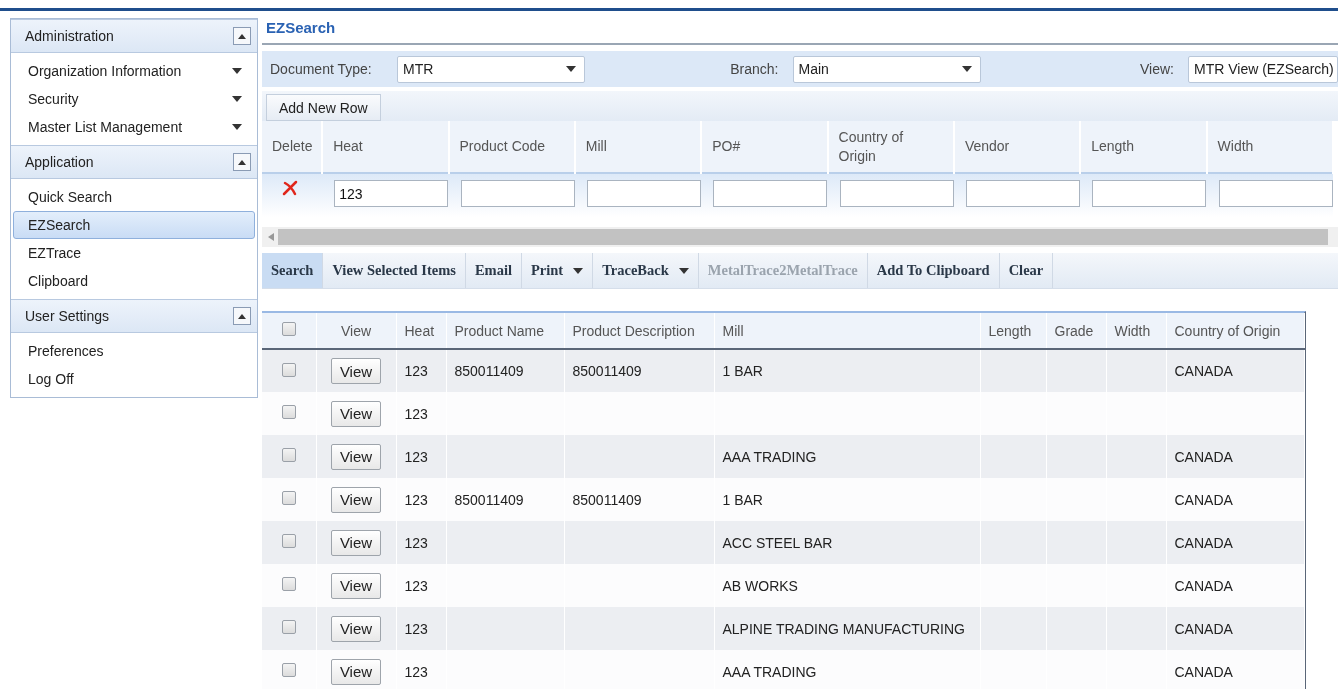  What do you see at coordinates (1026, 270) in the screenshot?
I see `toolbar-button: Clear` at bounding box center [1026, 270].